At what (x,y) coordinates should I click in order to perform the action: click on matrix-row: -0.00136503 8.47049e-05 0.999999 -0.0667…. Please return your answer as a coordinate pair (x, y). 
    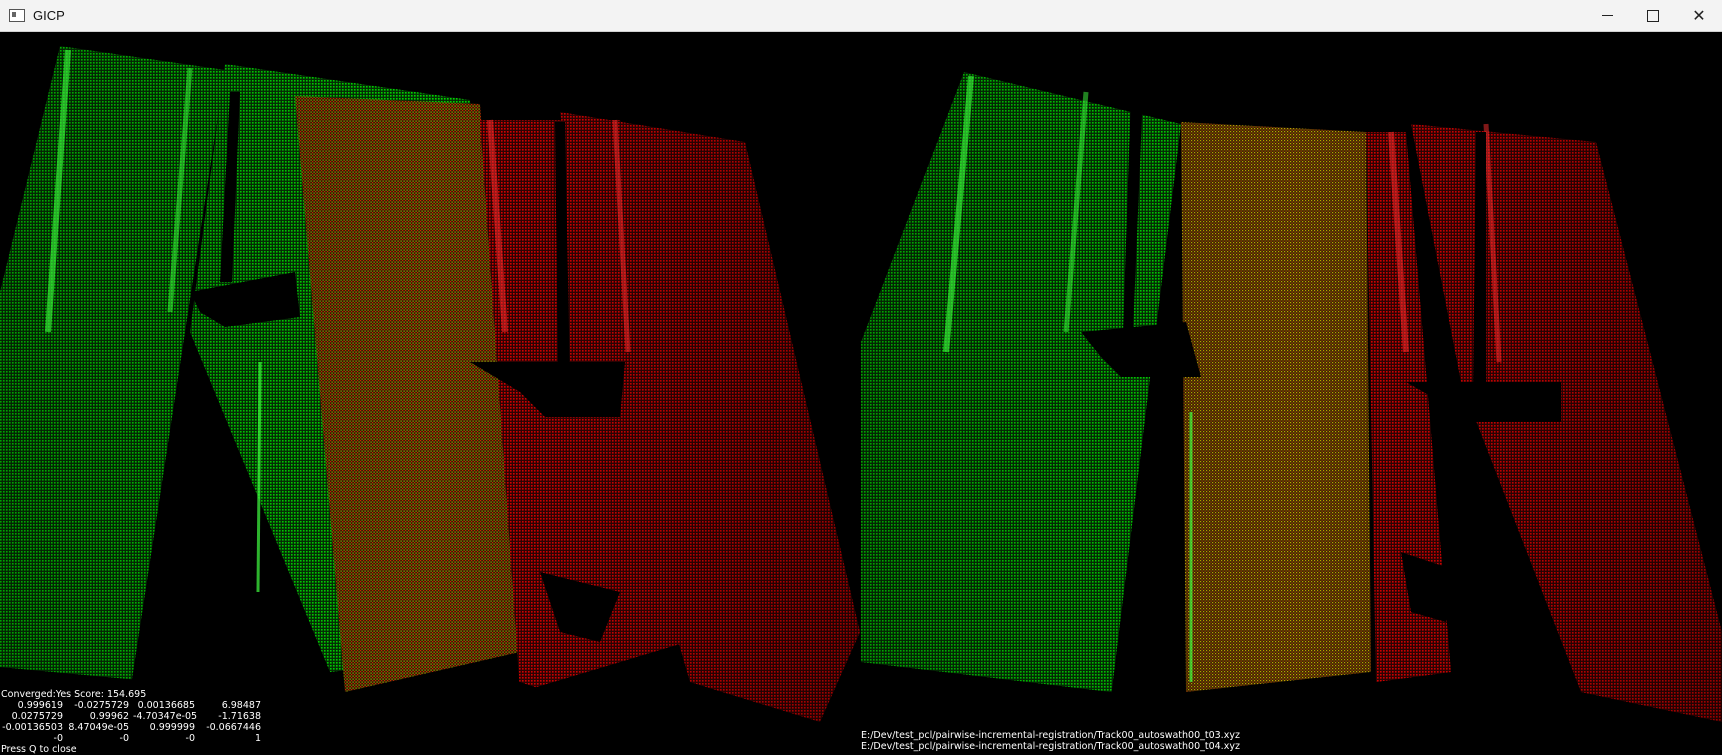
    Looking at the image, I should click on (171, 727).